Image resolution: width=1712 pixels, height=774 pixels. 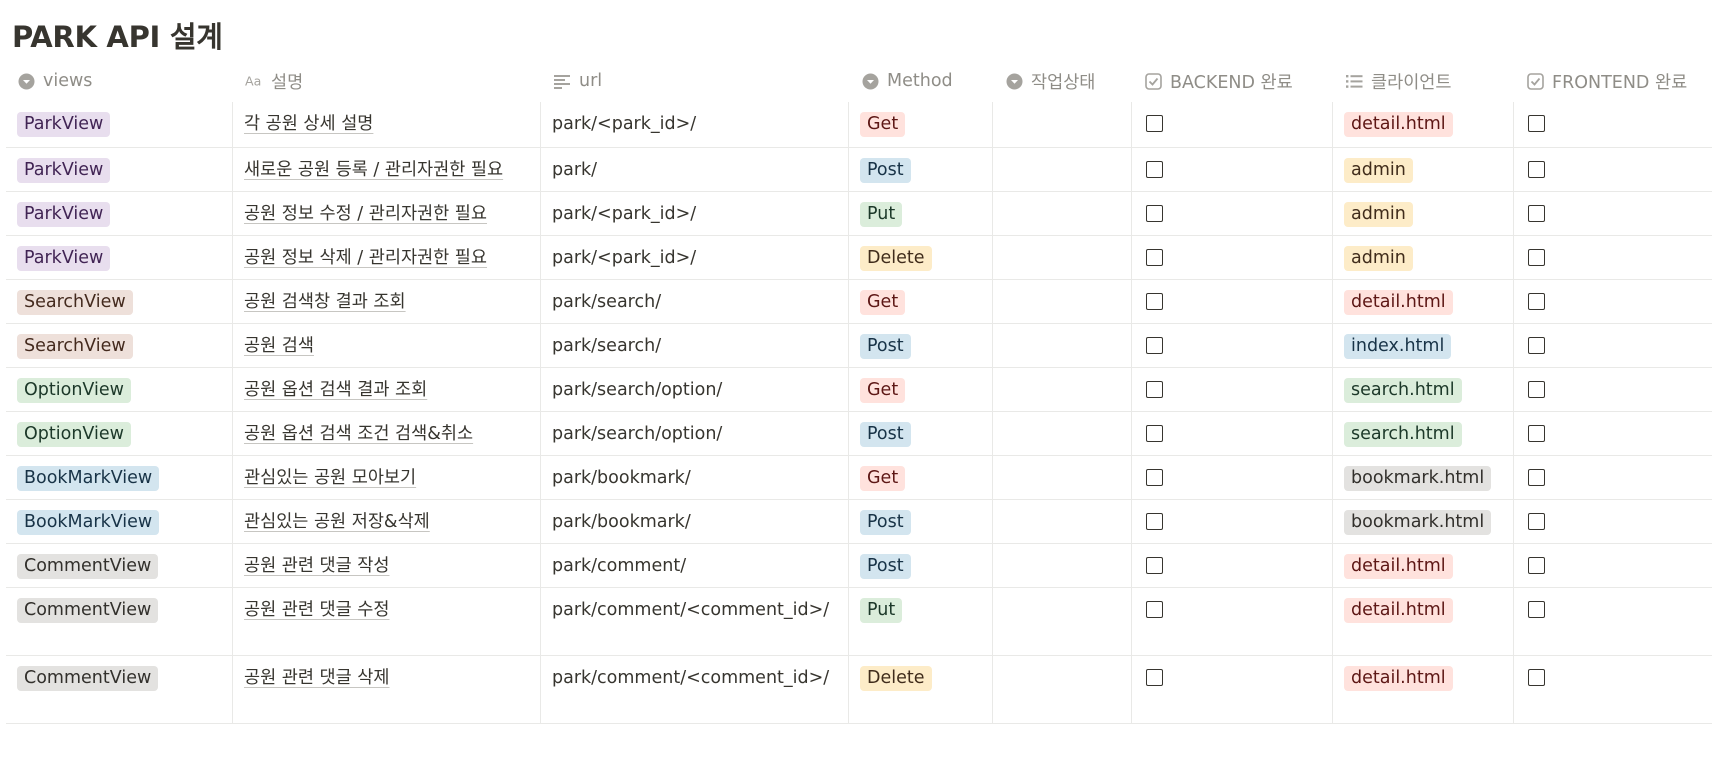 I want to click on cell-method: Put, so click(x=921, y=213).